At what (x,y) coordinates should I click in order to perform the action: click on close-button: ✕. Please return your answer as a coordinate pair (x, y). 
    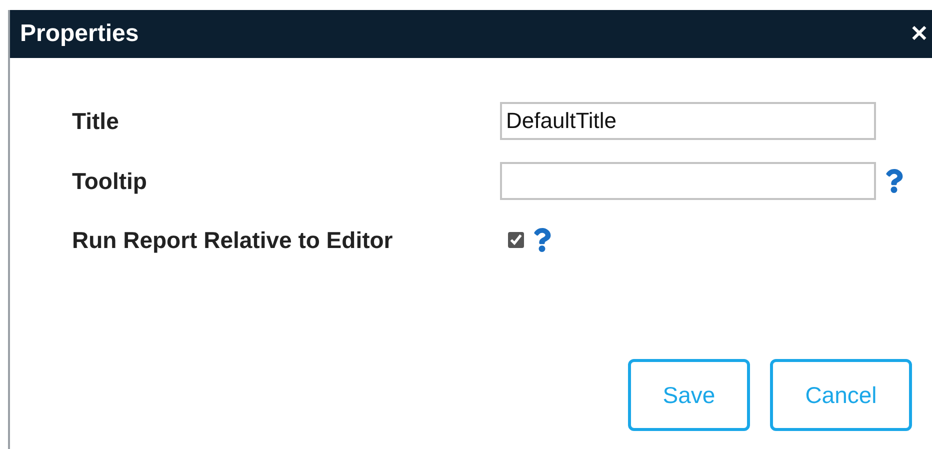
    Looking at the image, I should click on (919, 34).